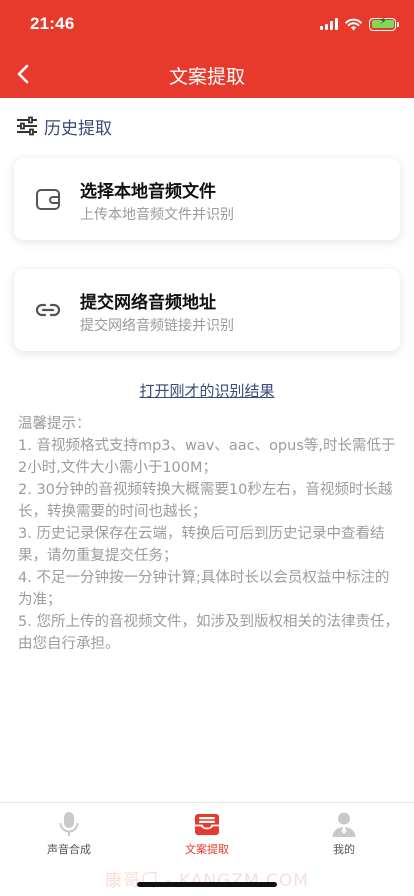 The height and width of the screenshot is (896, 414). What do you see at coordinates (157, 326) in the screenshot?
I see `card-subtitle: 提交网络音频链接并识别` at bounding box center [157, 326].